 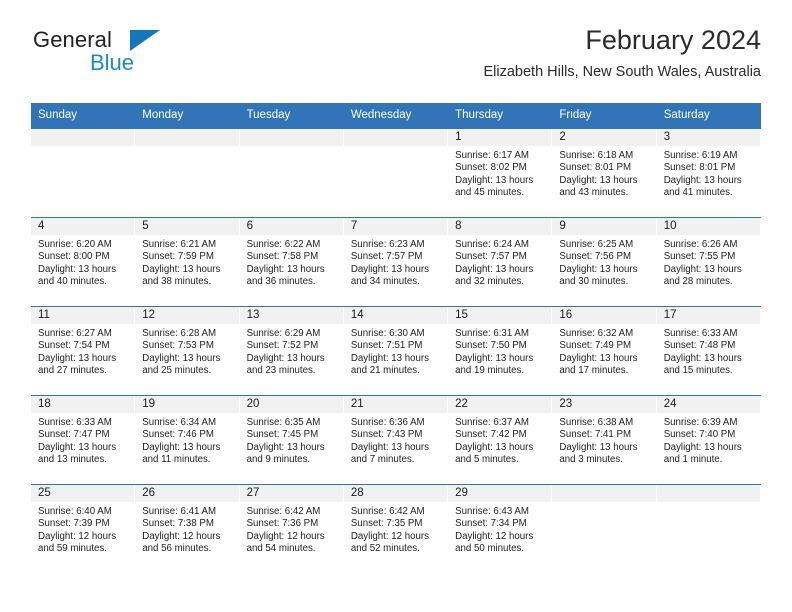 I want to click on weekday-header-tuesday: Tuesday, so click(x=291, y=116).